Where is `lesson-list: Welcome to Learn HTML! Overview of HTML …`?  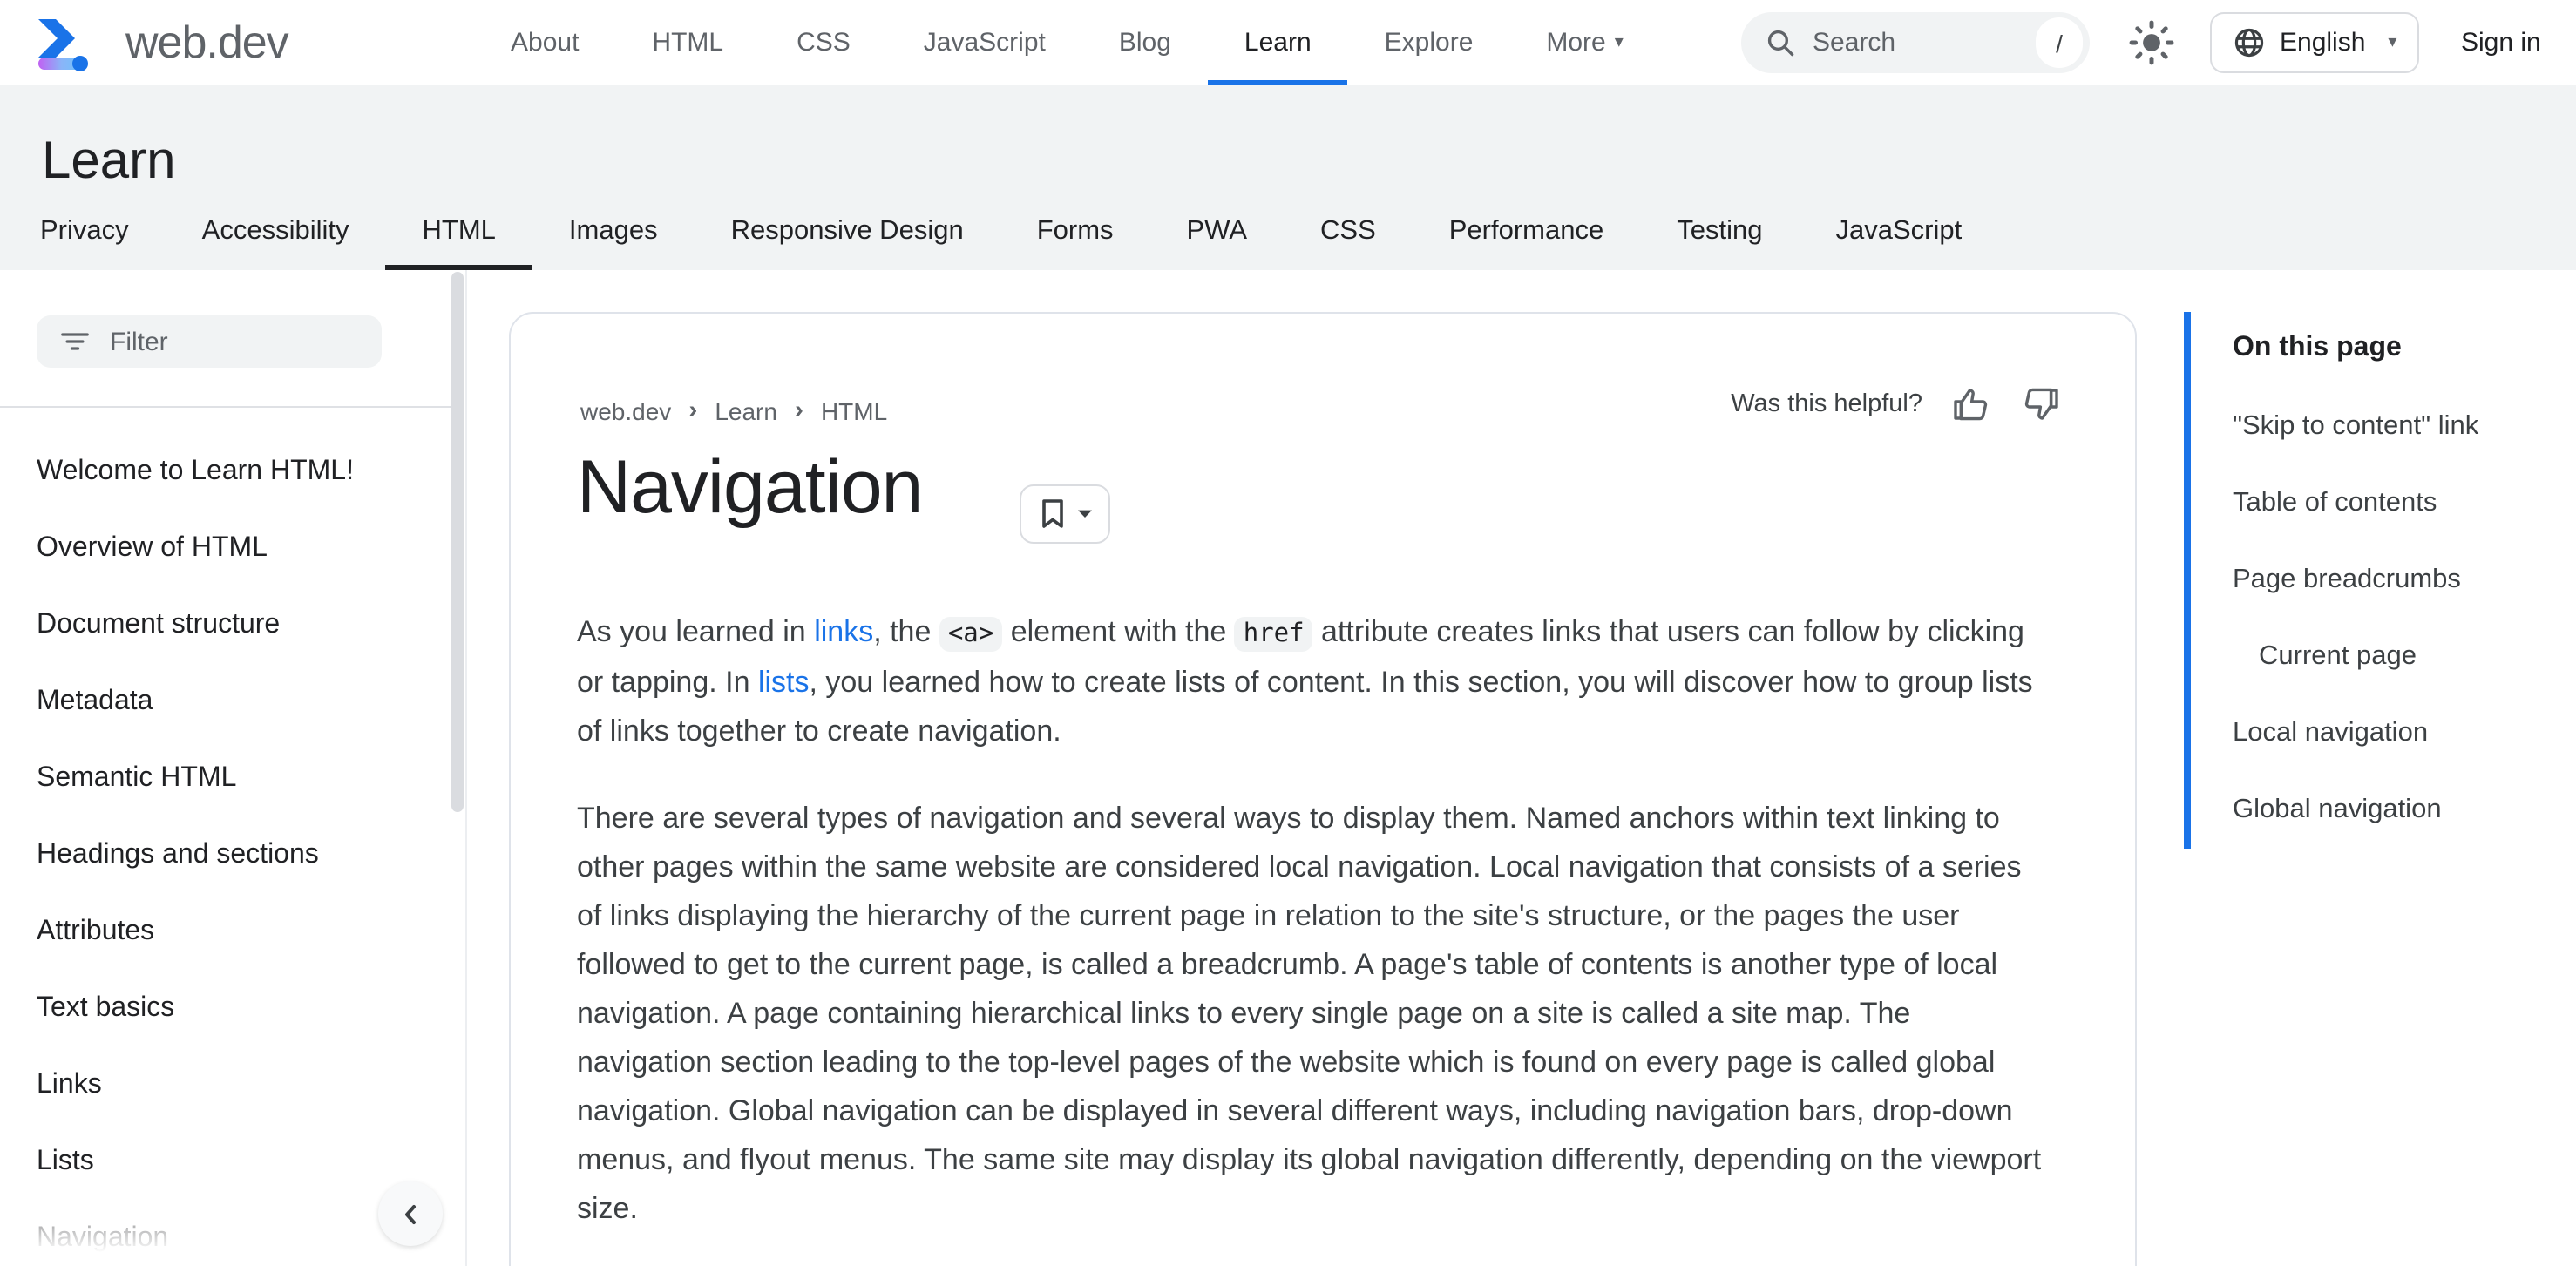
lesson-list: Welcome to Learn HTML! Overview of HTML … is located at coordinates (222, 850).